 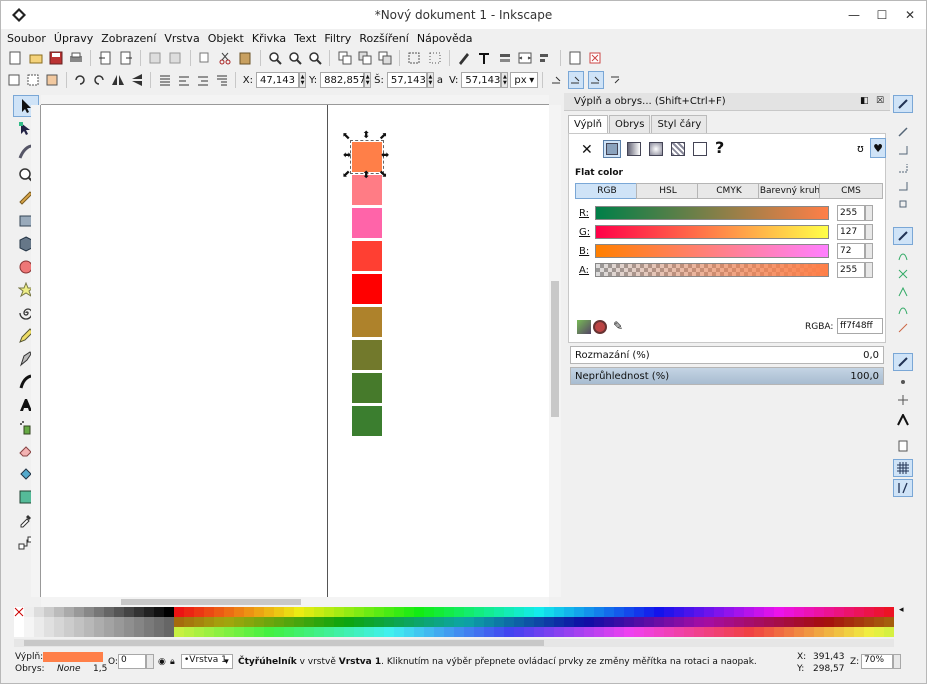 What do you see at coordinates (175, 58) in the screenshot?
I see `redo-icon` at bounding box center [175, 58].